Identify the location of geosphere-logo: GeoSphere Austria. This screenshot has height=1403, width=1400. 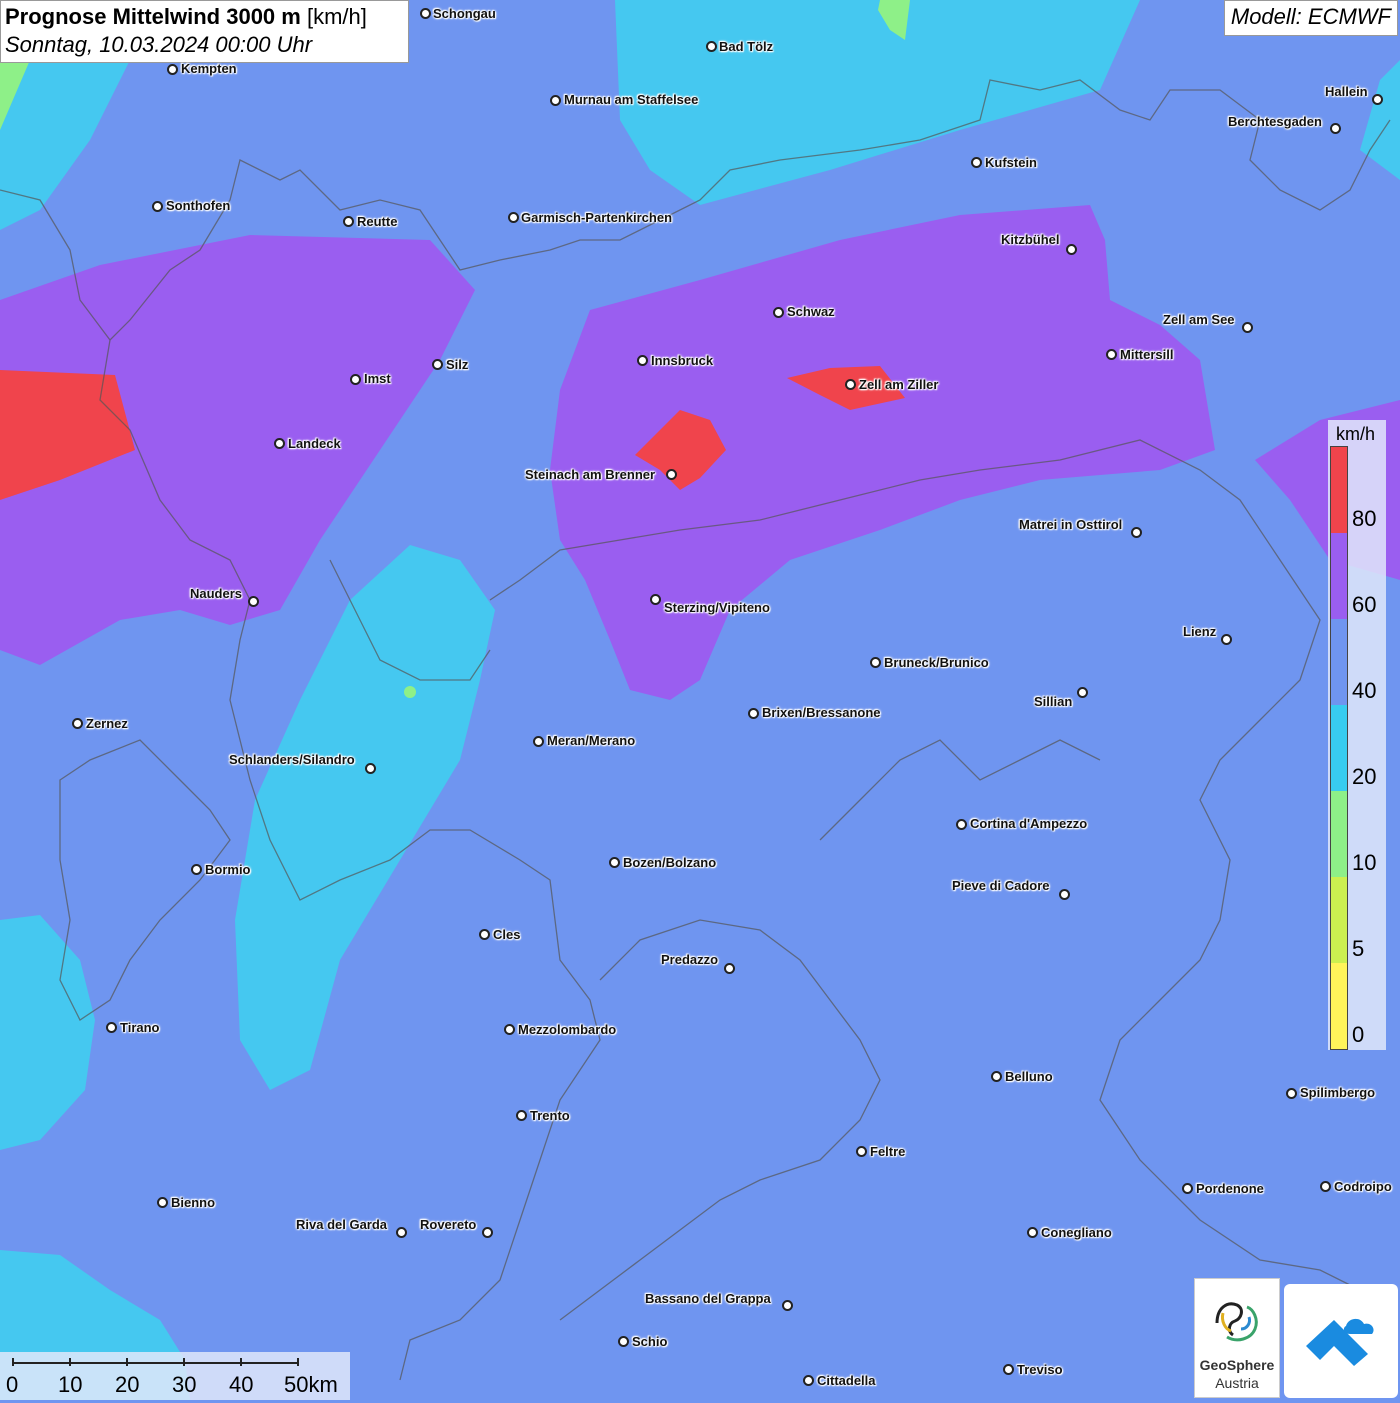
(1237, 1338).